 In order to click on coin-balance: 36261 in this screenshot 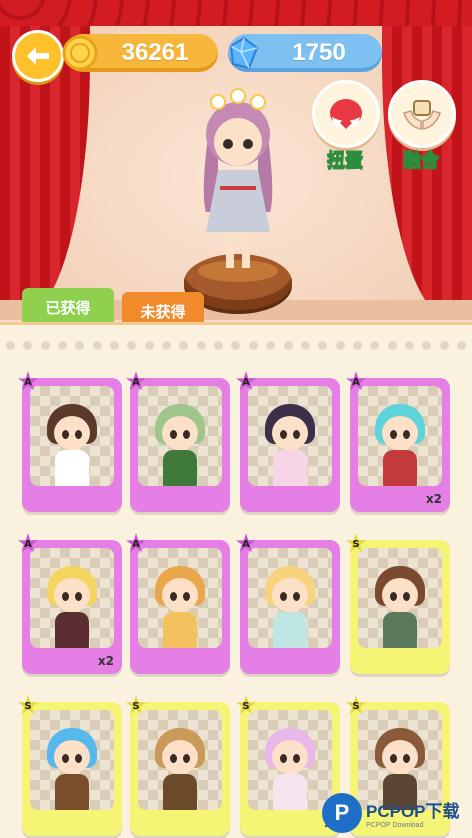, I will do `click(140, 53)`.